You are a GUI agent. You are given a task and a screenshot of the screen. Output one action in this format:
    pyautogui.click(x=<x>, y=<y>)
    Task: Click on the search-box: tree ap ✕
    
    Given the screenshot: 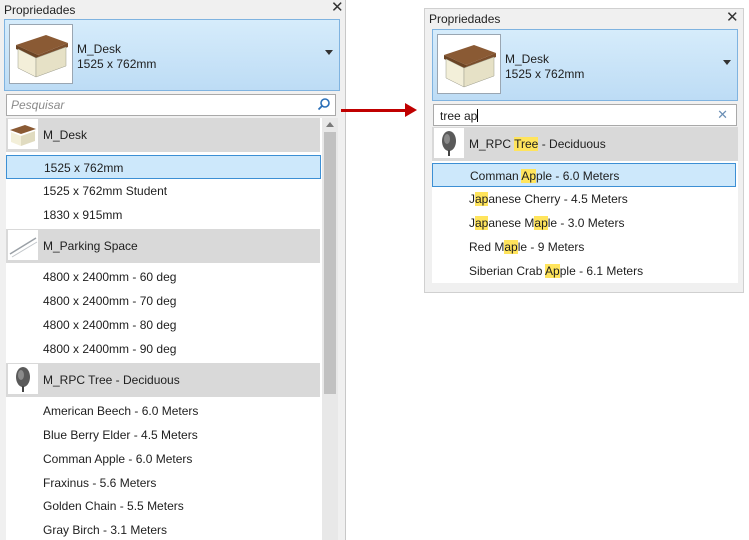 What is the action you would take?
    pyautogui.click(x=585, y=115)
    